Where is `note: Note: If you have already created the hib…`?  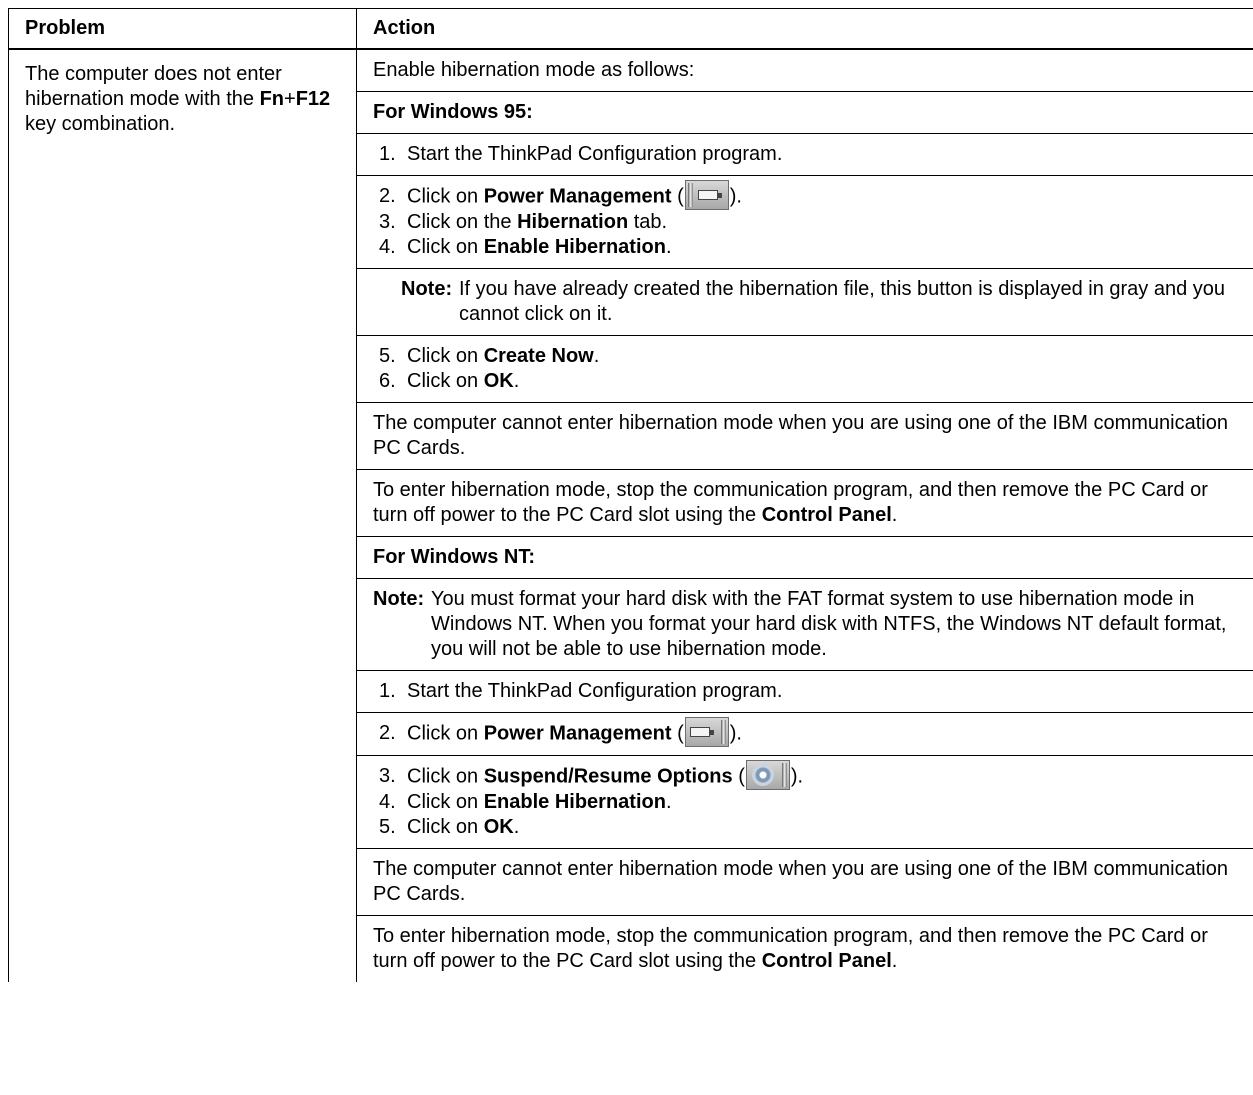 note: Note: If you have already created the hib… is located at coordinates (805, 302).